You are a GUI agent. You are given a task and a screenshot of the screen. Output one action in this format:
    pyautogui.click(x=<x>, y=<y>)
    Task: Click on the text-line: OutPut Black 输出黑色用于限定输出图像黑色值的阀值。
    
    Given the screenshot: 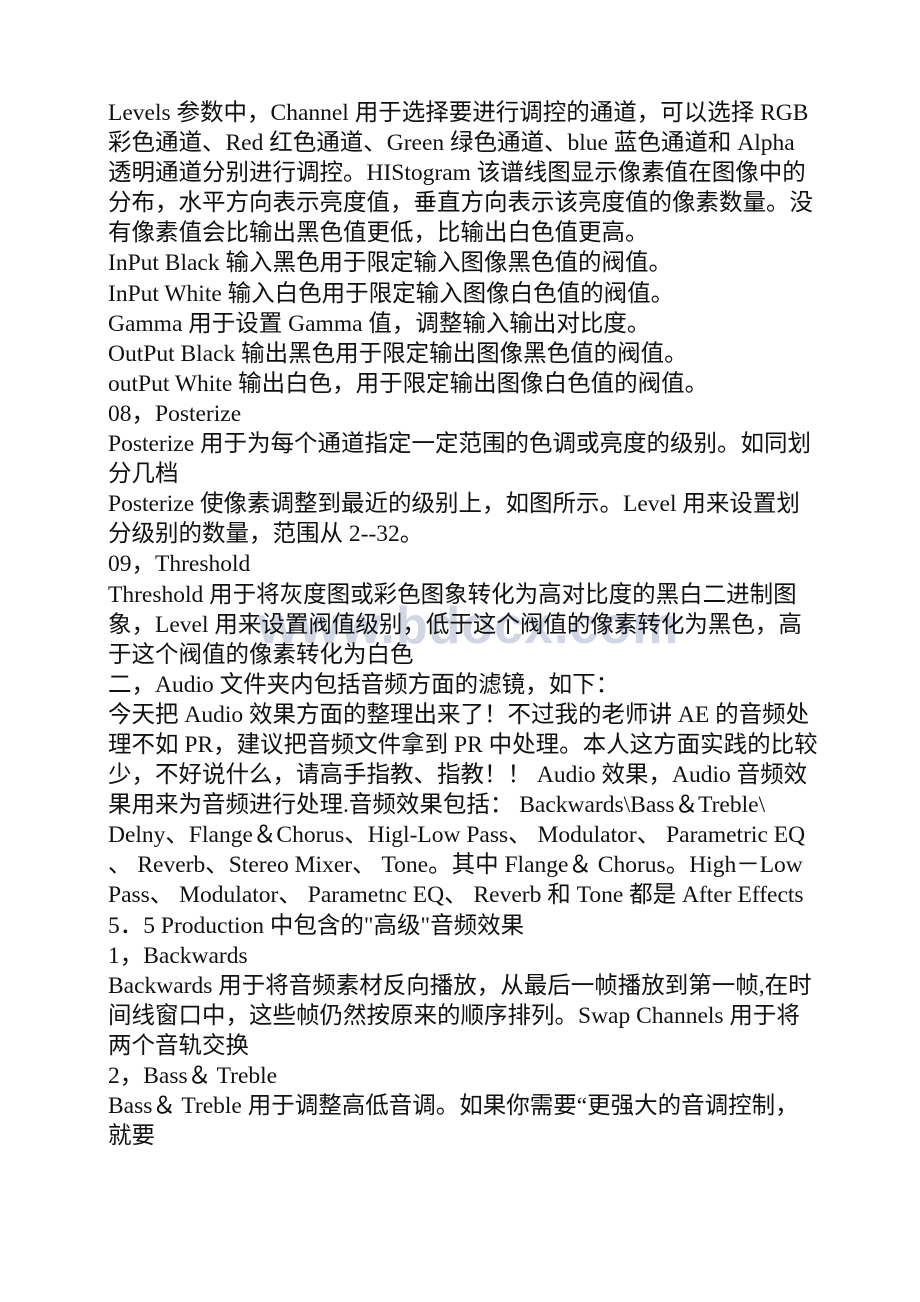 What is the action you would take?
    pyautogui.click(x=398, y=353)
    